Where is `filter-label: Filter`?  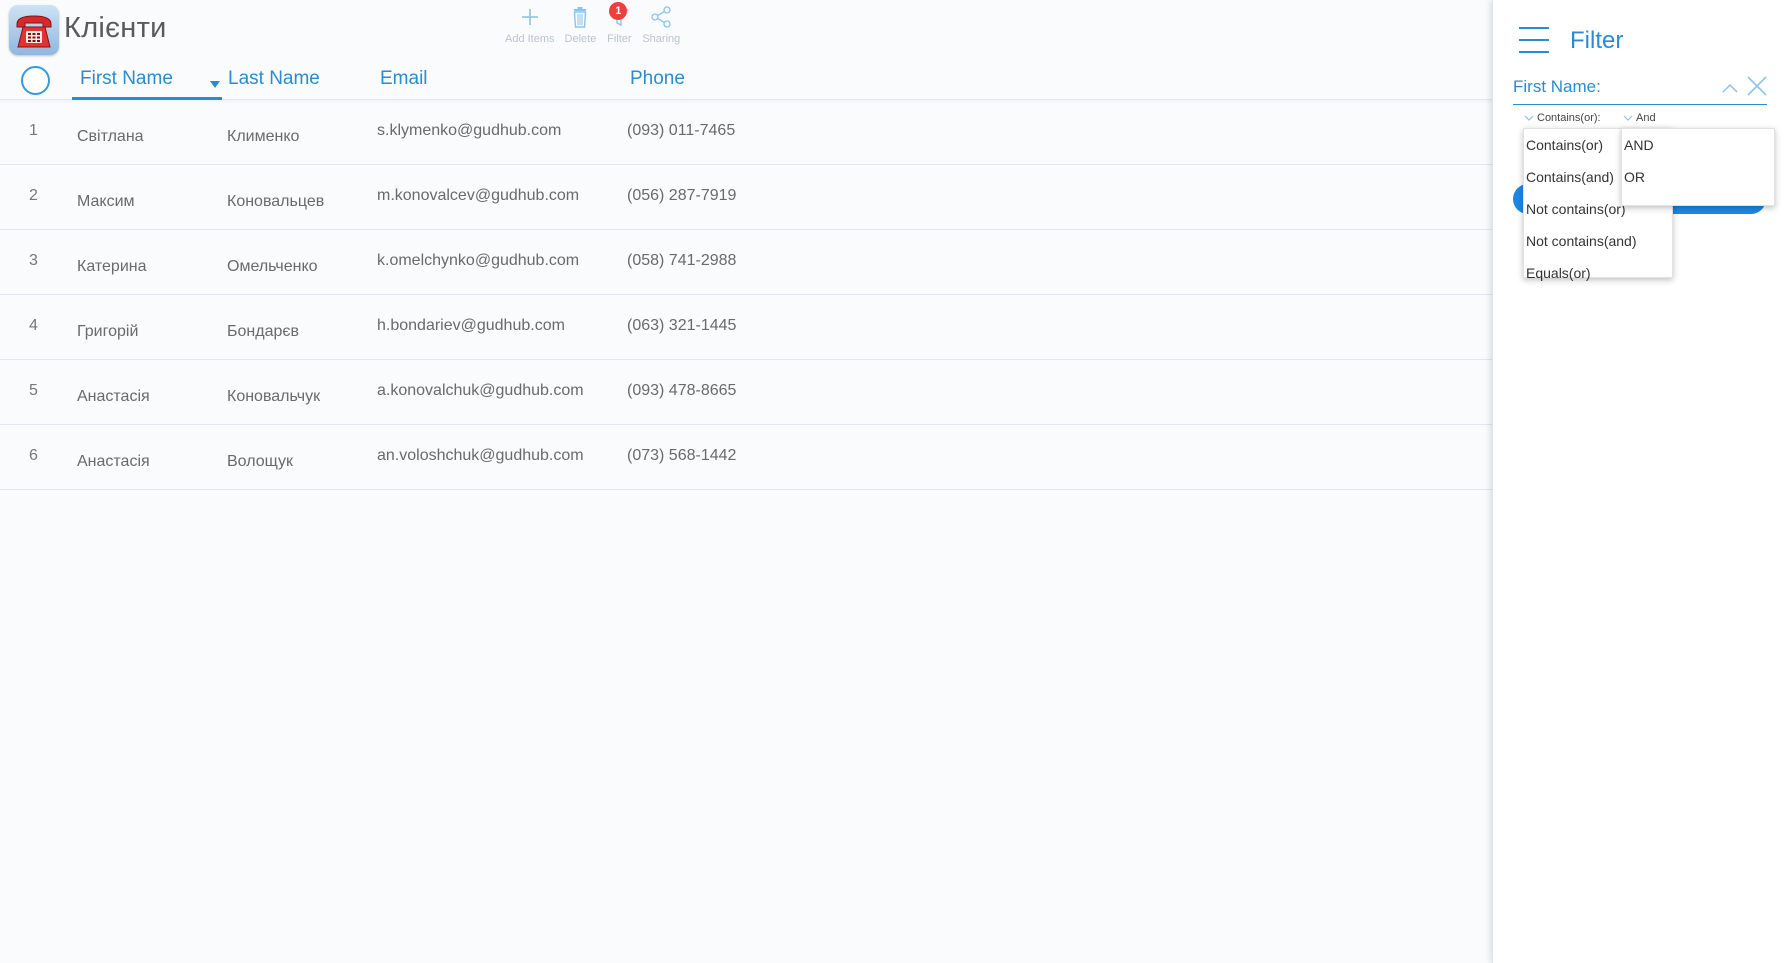 filter-label: Filter is located at coordinates (619, 39).